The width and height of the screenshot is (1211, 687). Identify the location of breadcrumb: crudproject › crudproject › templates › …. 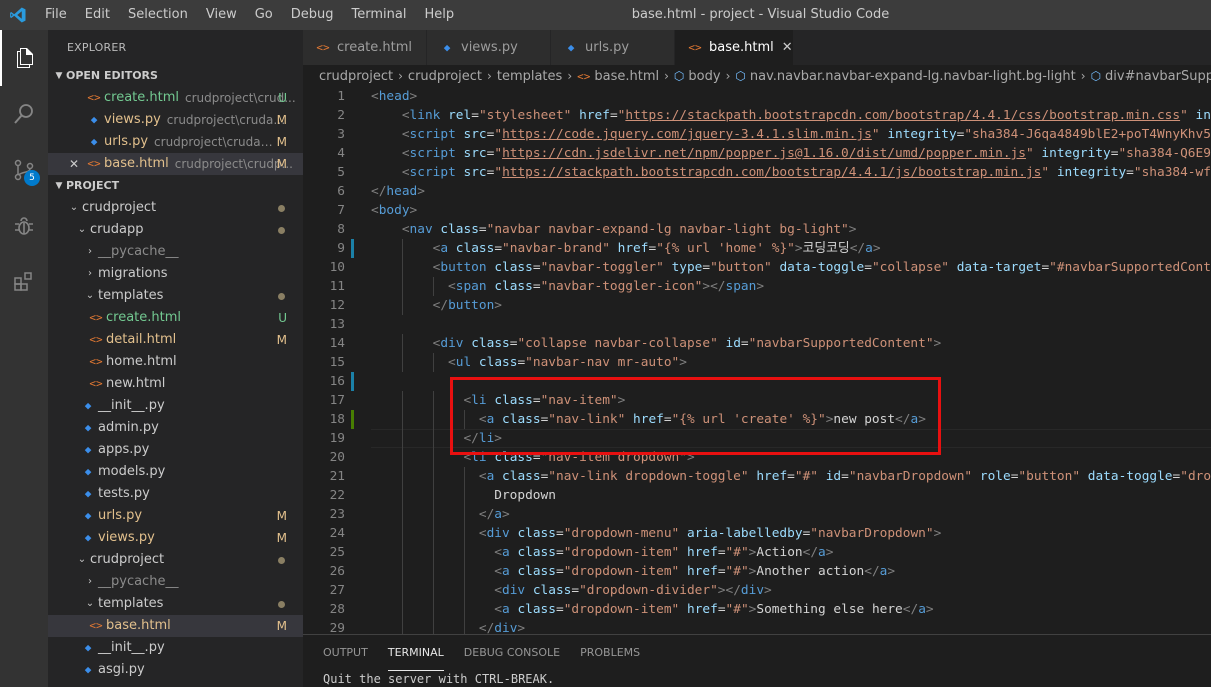
(757, 76).